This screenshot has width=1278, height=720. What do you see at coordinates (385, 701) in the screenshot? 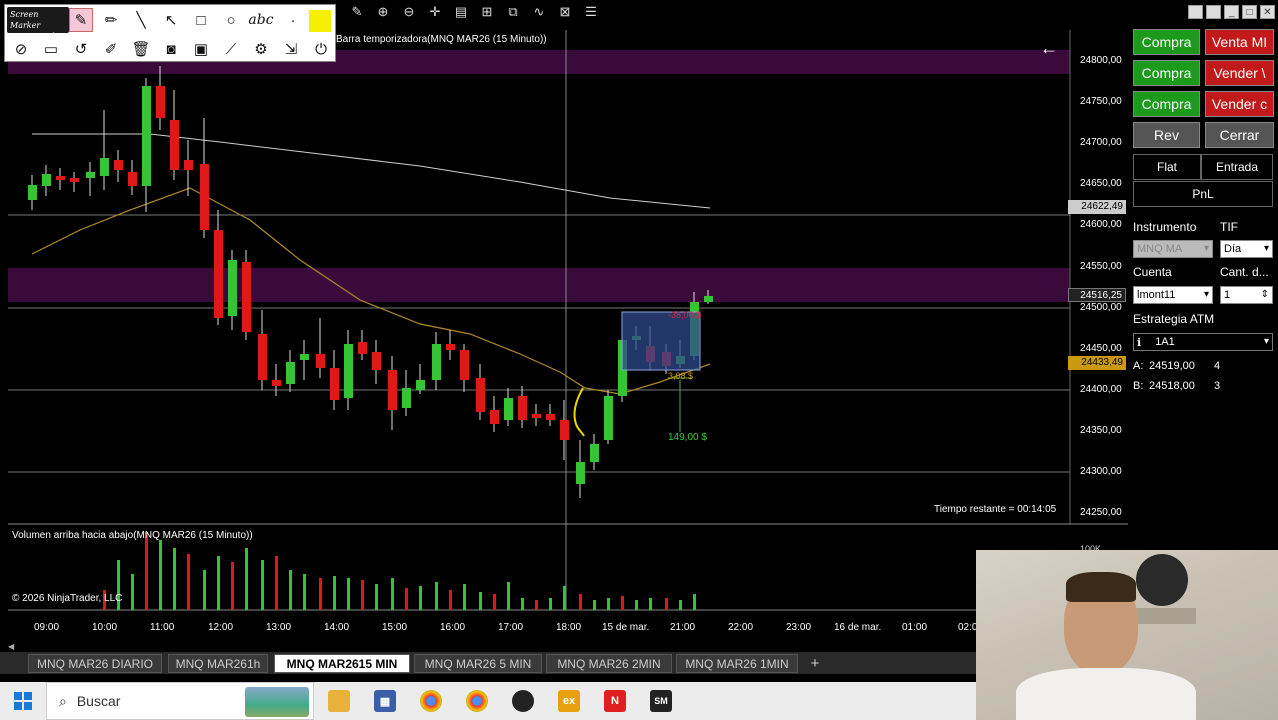
I see `calculator-icon: ▦` at bounding box center [385, 701].